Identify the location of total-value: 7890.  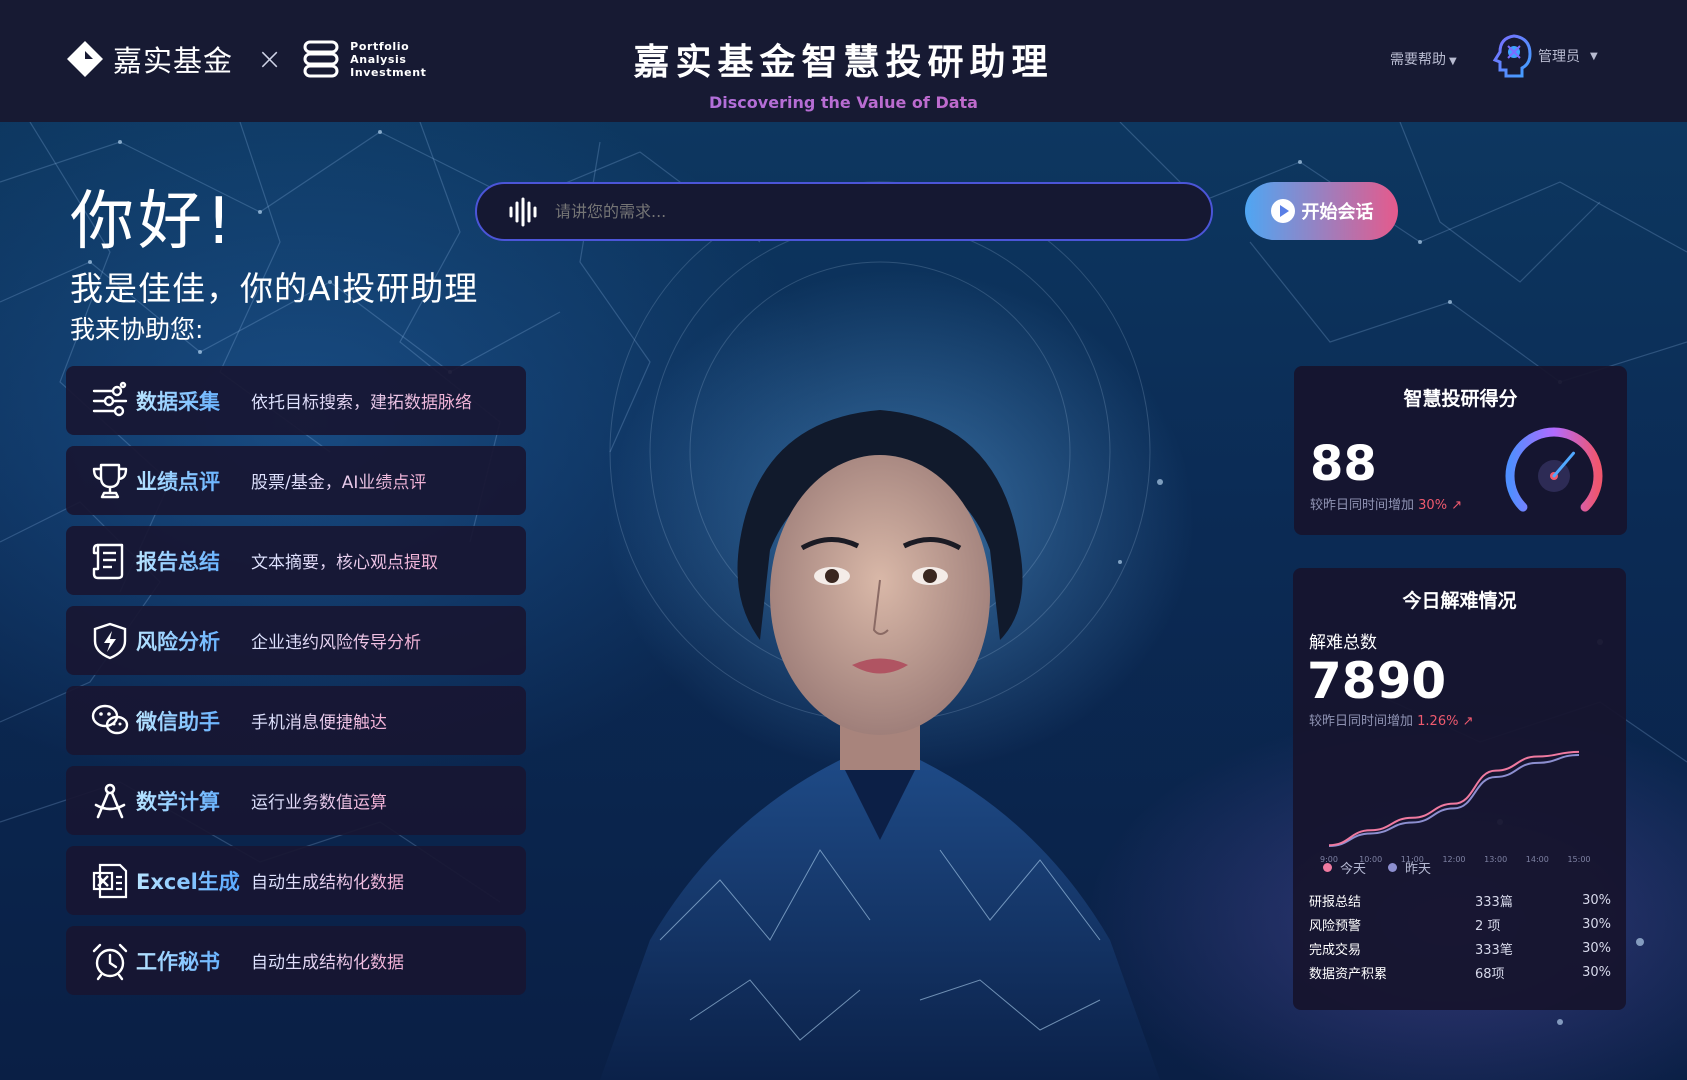
(1377, 681).